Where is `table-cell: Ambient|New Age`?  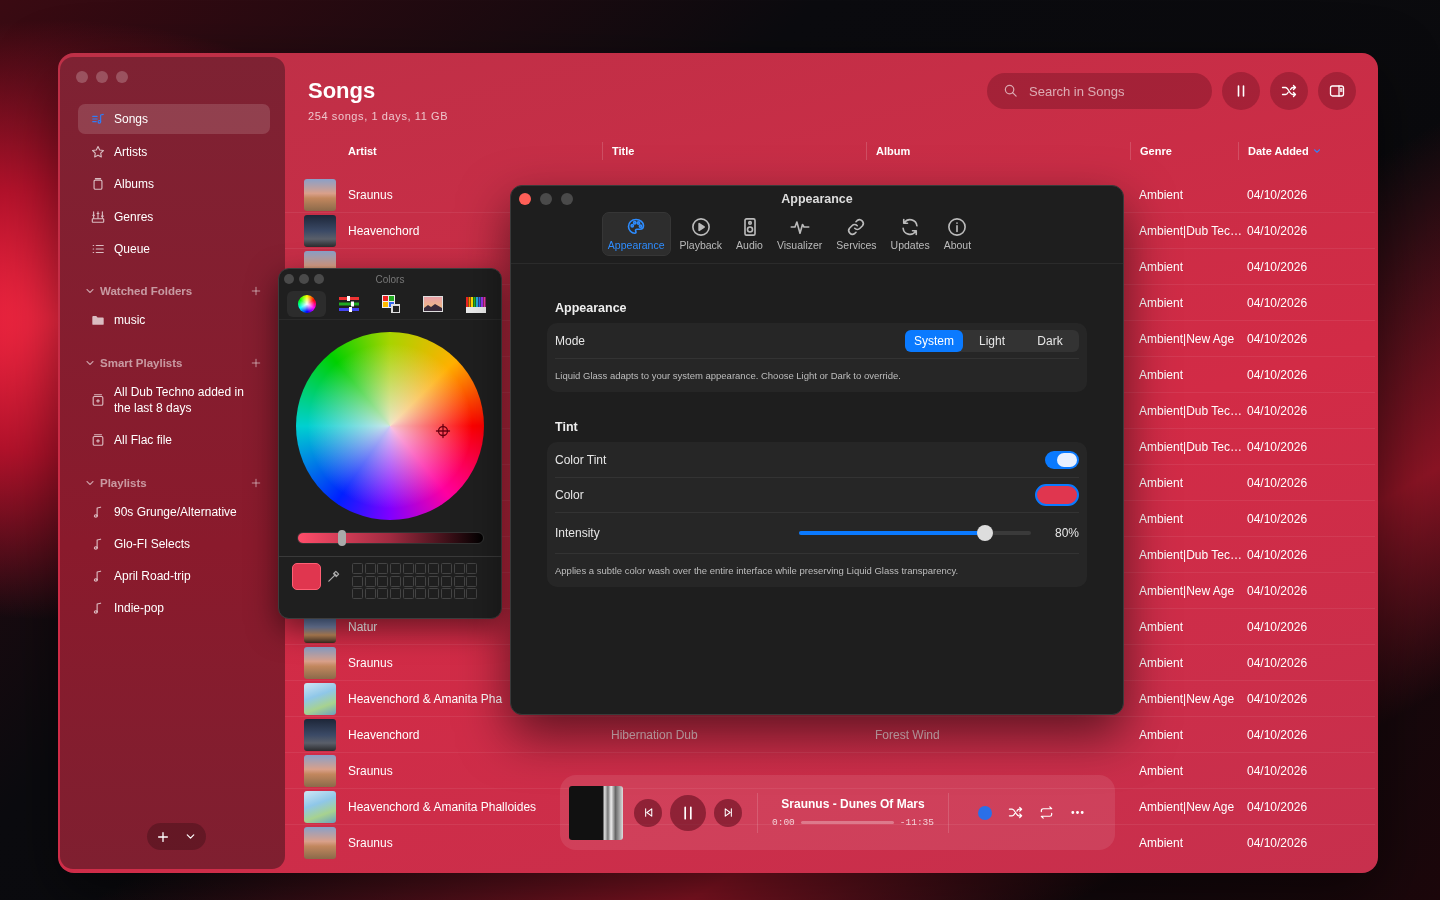 table-cell: Ambient|New Age is located at coordinates (1187, 698).